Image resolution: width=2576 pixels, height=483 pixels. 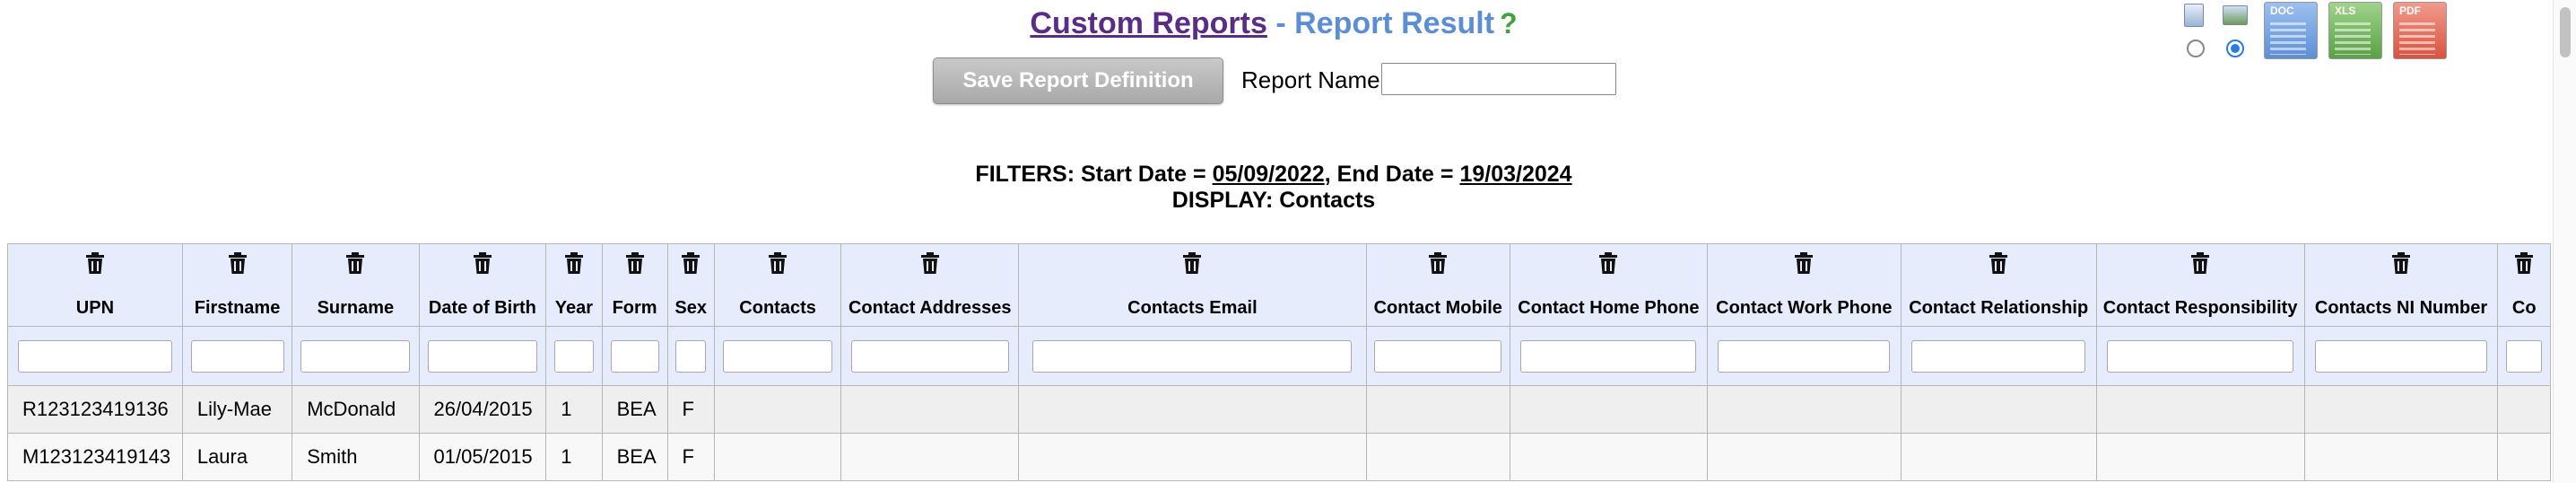 I want to click on column-header-contact-responsibility: Contact Responsibility, so click(x=2200, y=285).